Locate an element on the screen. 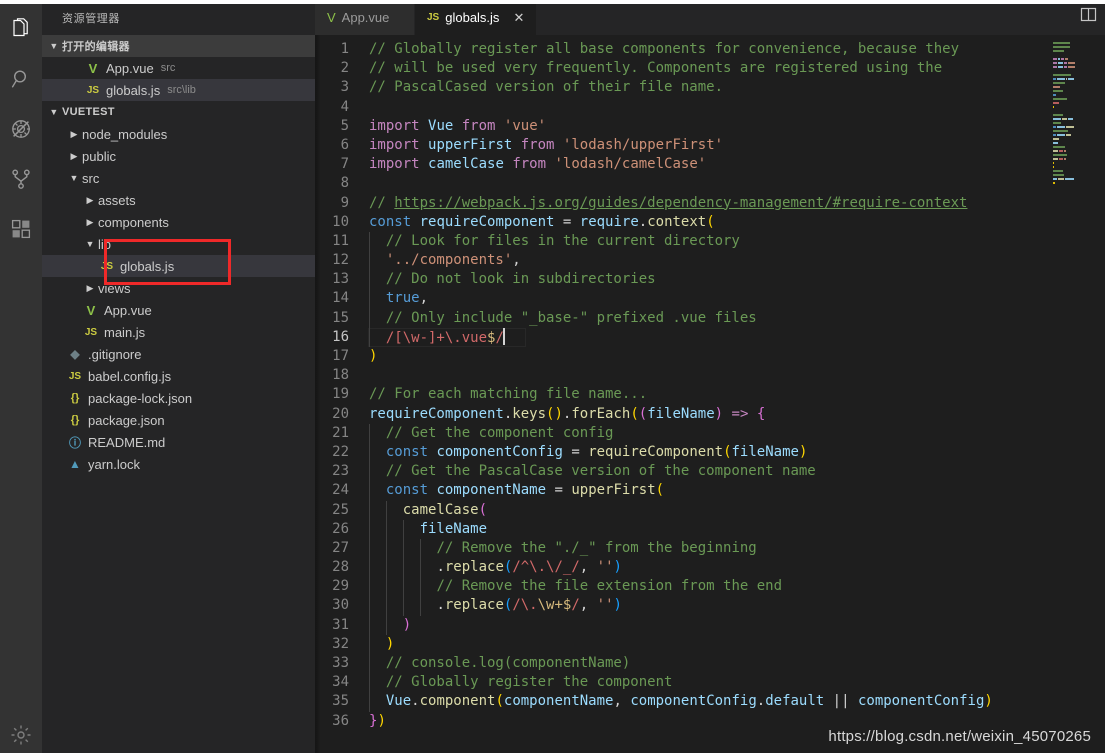  open-editor-globals-js: JS globals.js src\lib is located at coordinates (178, 90).